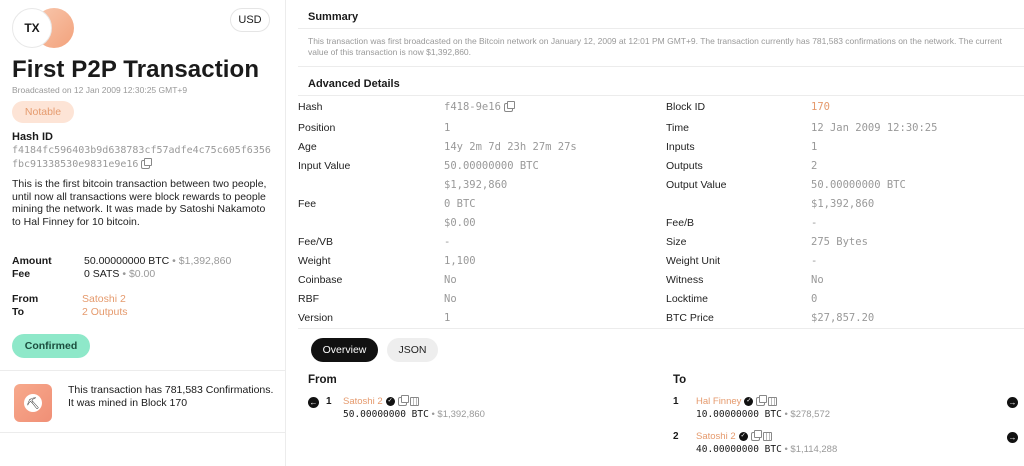  Describe the element at coordinates (510, 147) in the screenshot. I see `age-value: 14y 2m 7d 23h 27m 27s` at that location.